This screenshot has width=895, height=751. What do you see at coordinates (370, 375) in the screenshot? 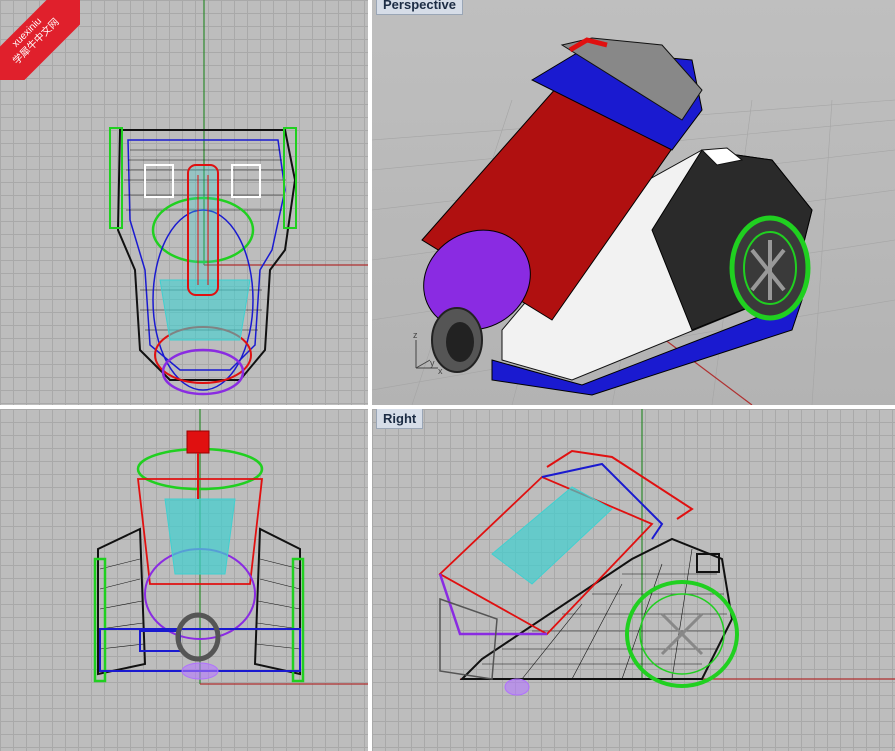
I see `viewport-divider-vertical` at bounding box center [370, 375].